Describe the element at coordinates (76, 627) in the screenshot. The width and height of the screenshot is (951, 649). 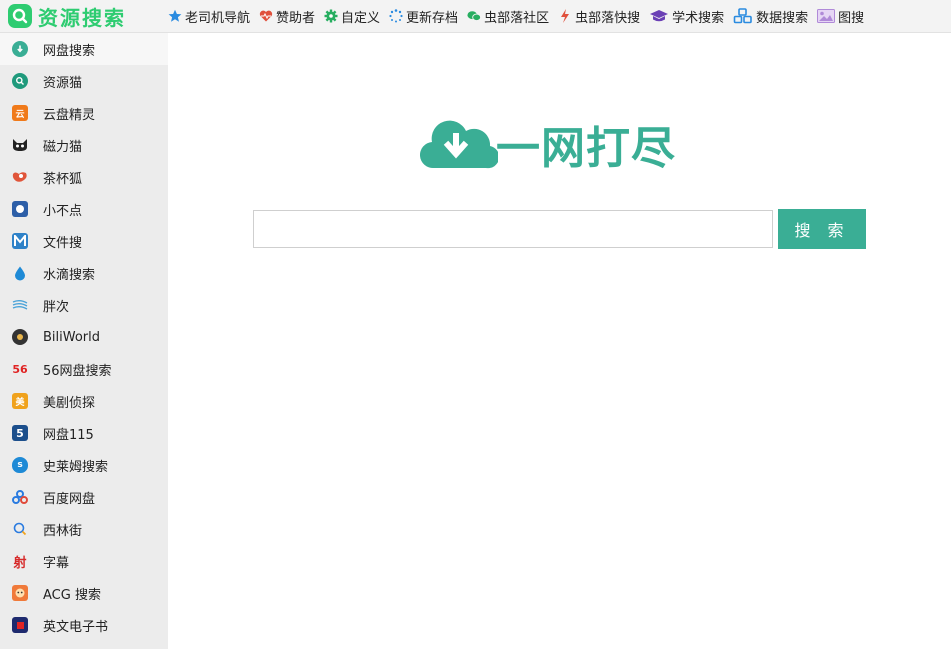
I see `sidebar-item-label: 英文电子书` at that location.